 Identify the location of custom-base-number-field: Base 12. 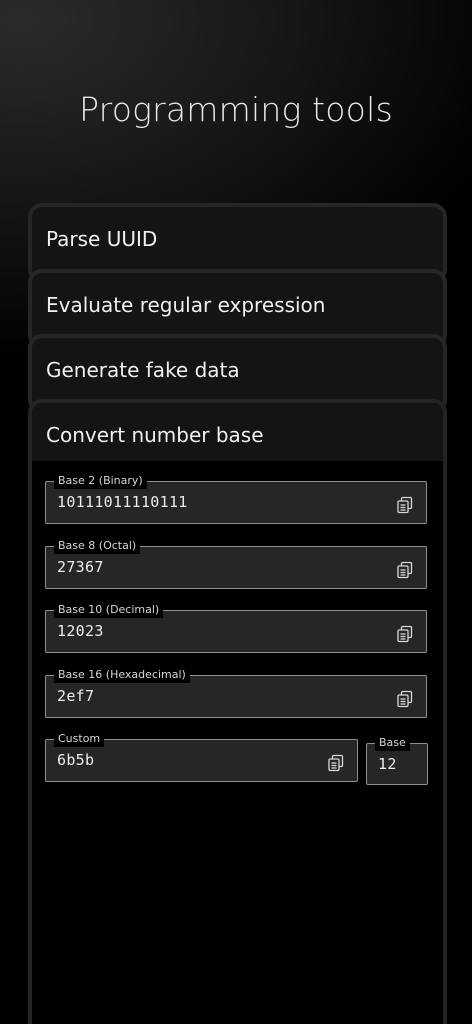
(397, 760).